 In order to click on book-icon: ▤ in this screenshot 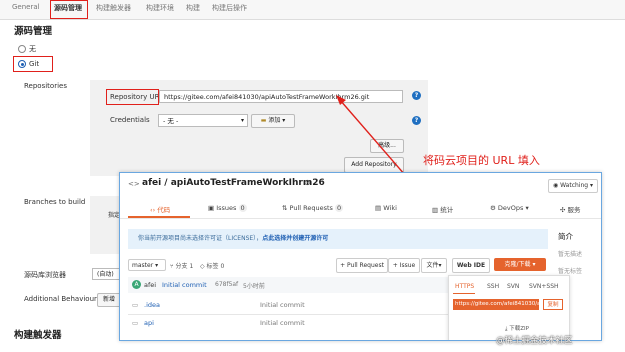, I will do `click(378, 208)`.